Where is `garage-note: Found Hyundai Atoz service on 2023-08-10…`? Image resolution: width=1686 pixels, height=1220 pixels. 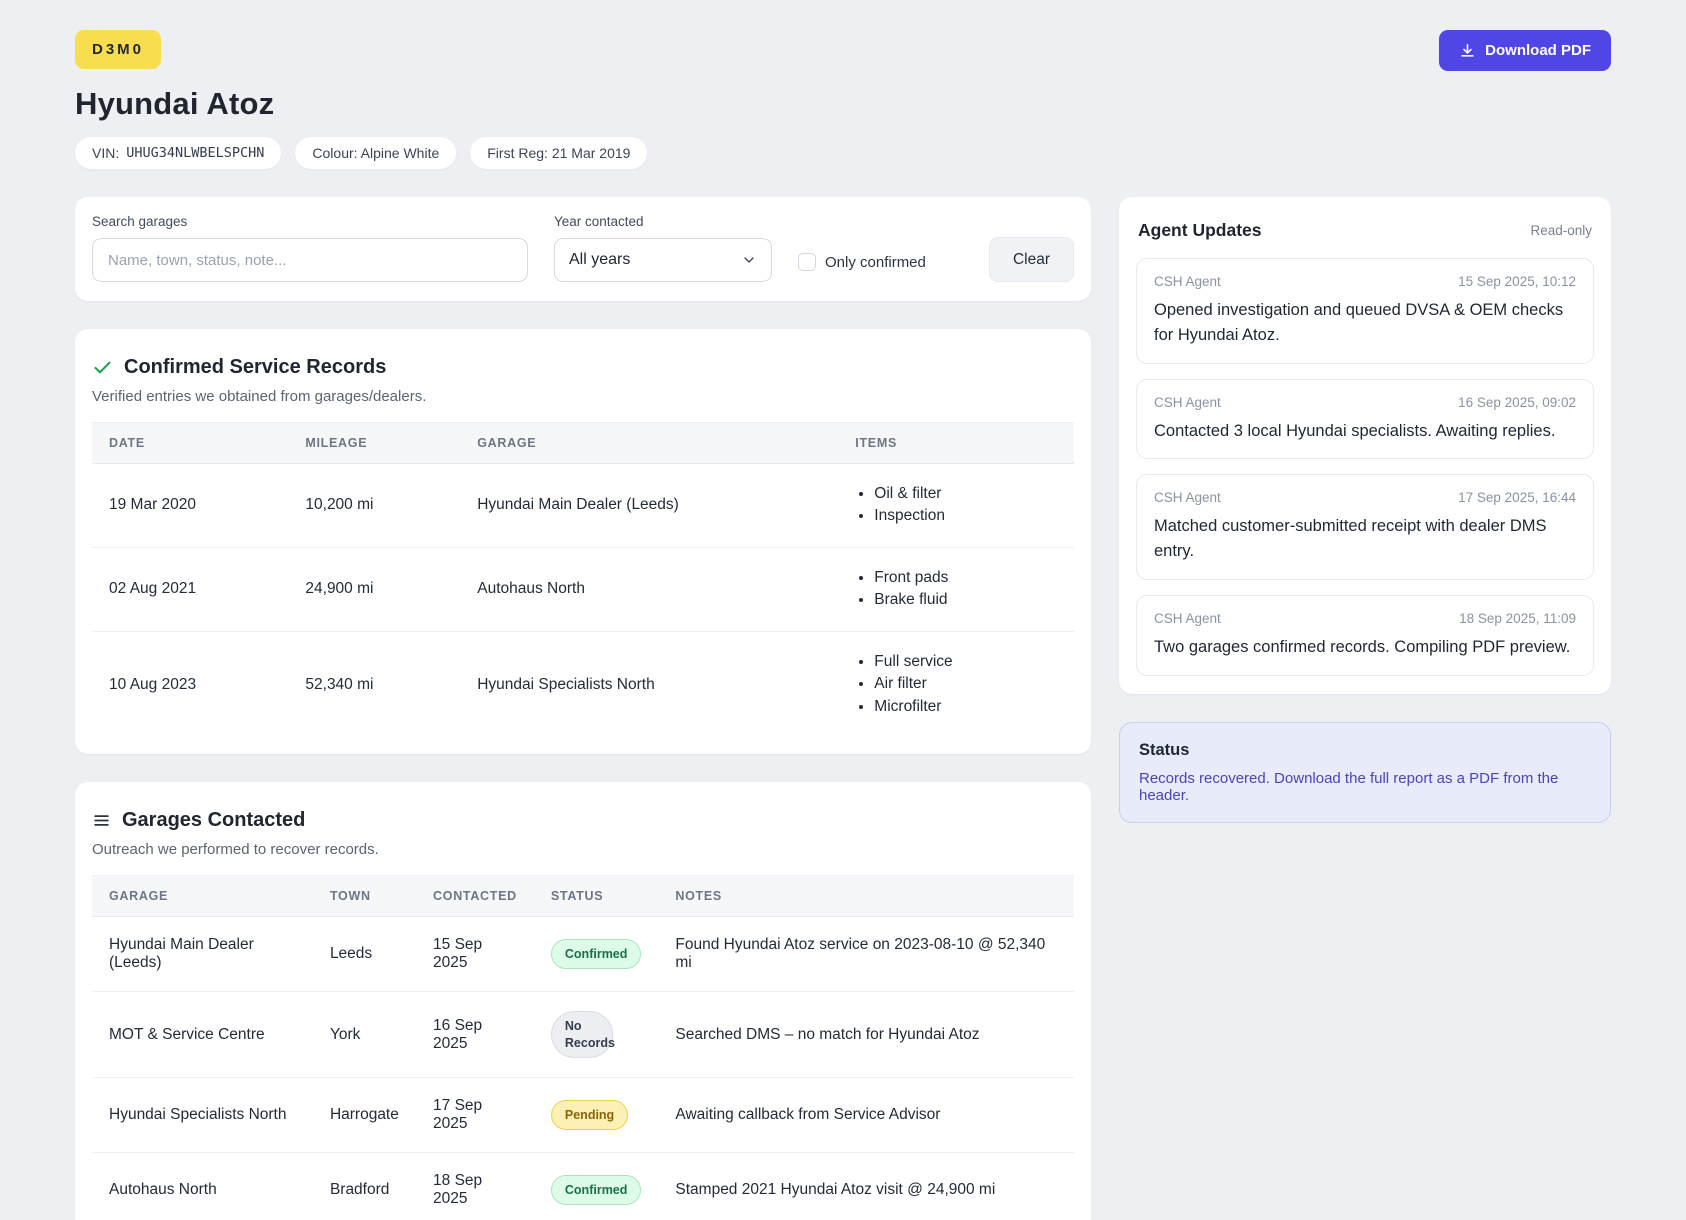 garage-note: Found Hyundai Atoz service on 2023-08-10… is located at coordinates (866, 954).